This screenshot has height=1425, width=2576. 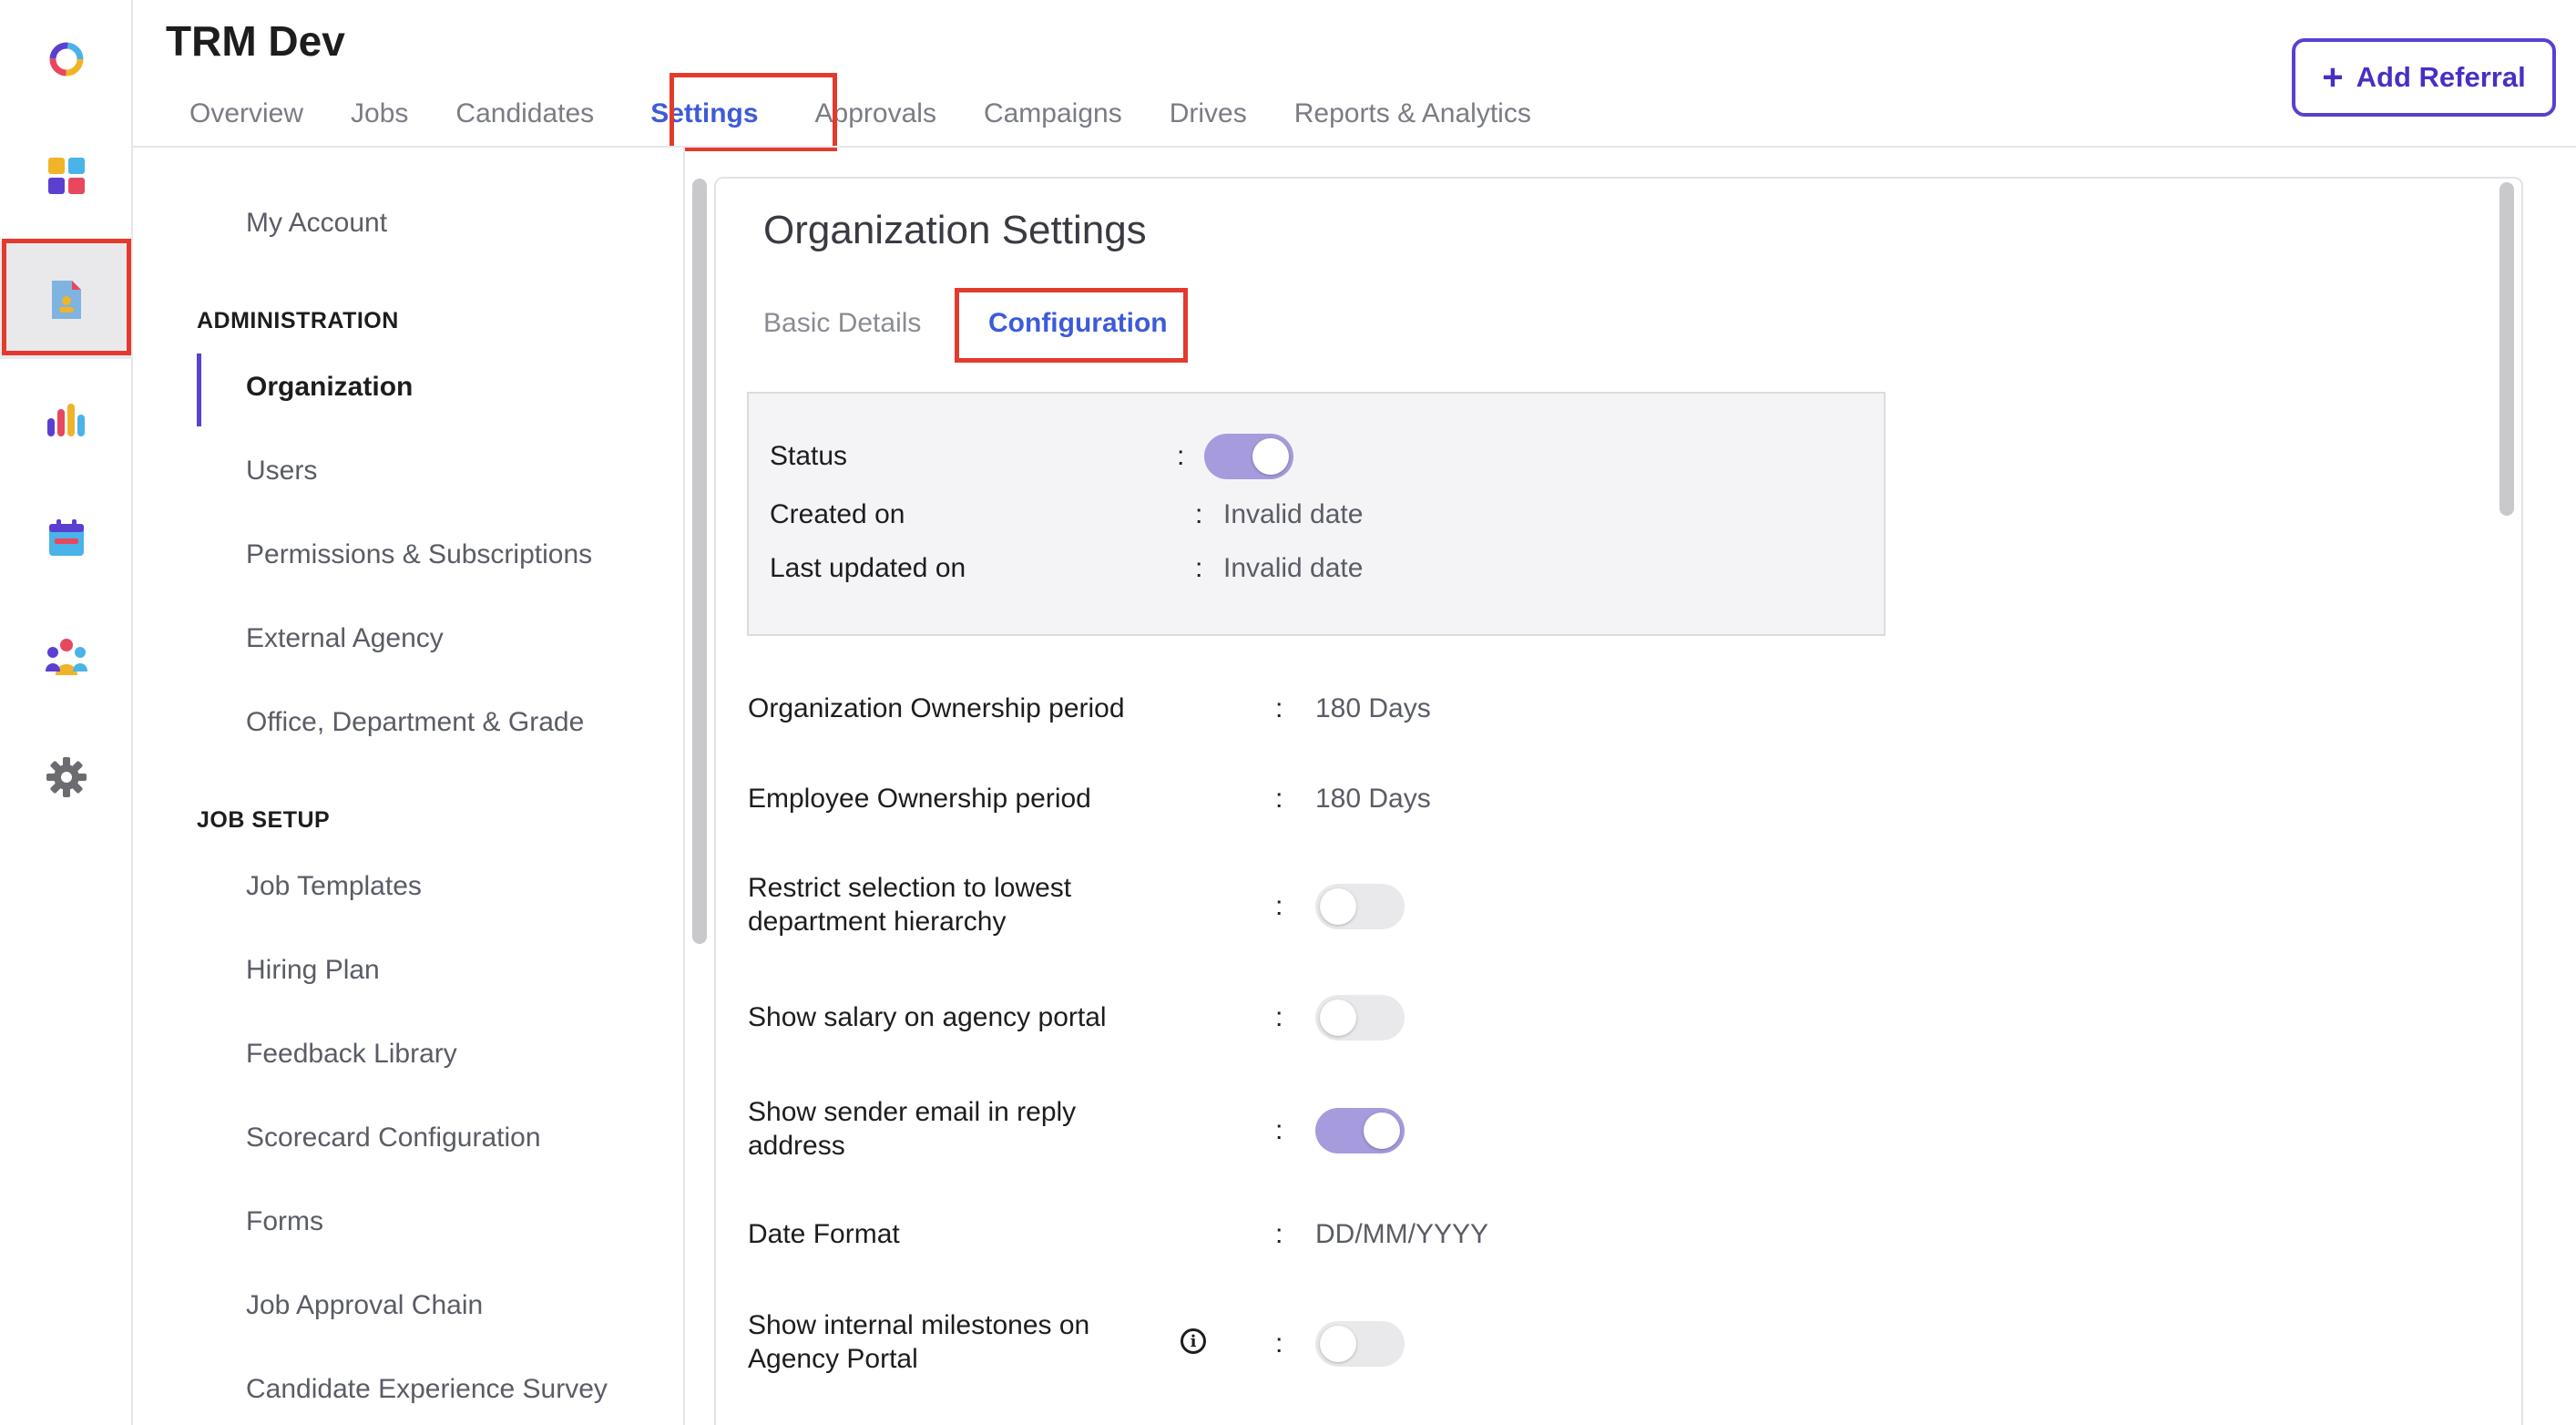 What do you see at coordinates (1279, 799) in the screenshot?
I see `emp-ownership-colon: :` at bounding box center [1279, 799].